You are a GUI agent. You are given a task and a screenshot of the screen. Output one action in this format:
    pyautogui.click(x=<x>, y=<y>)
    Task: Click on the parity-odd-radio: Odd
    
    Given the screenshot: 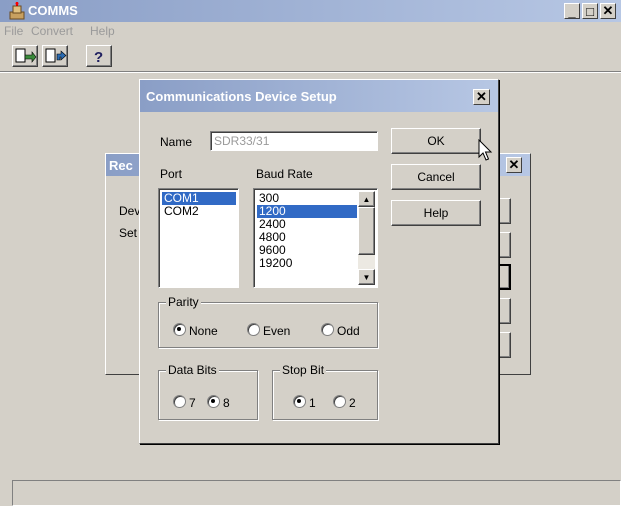 What is the action you would take?
    pyautogui.click(x=340, y=330)
    